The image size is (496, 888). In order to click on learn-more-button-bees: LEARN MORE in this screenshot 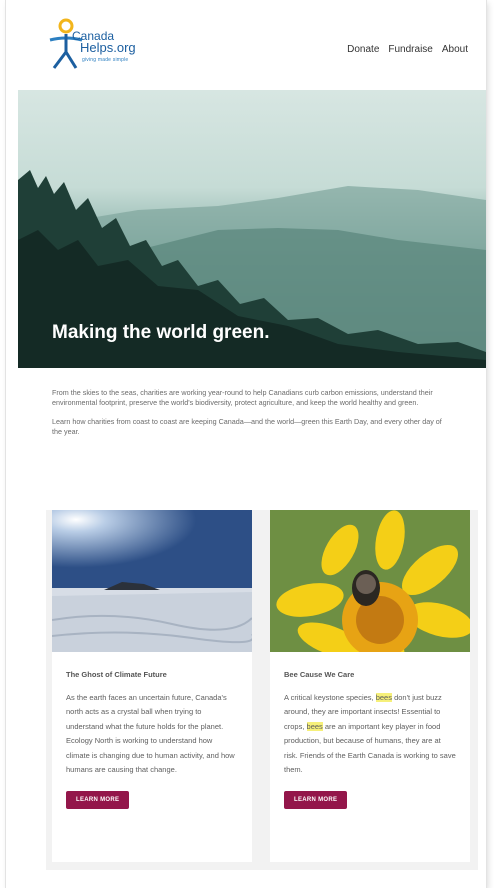, I will do `click(316, 800)`.